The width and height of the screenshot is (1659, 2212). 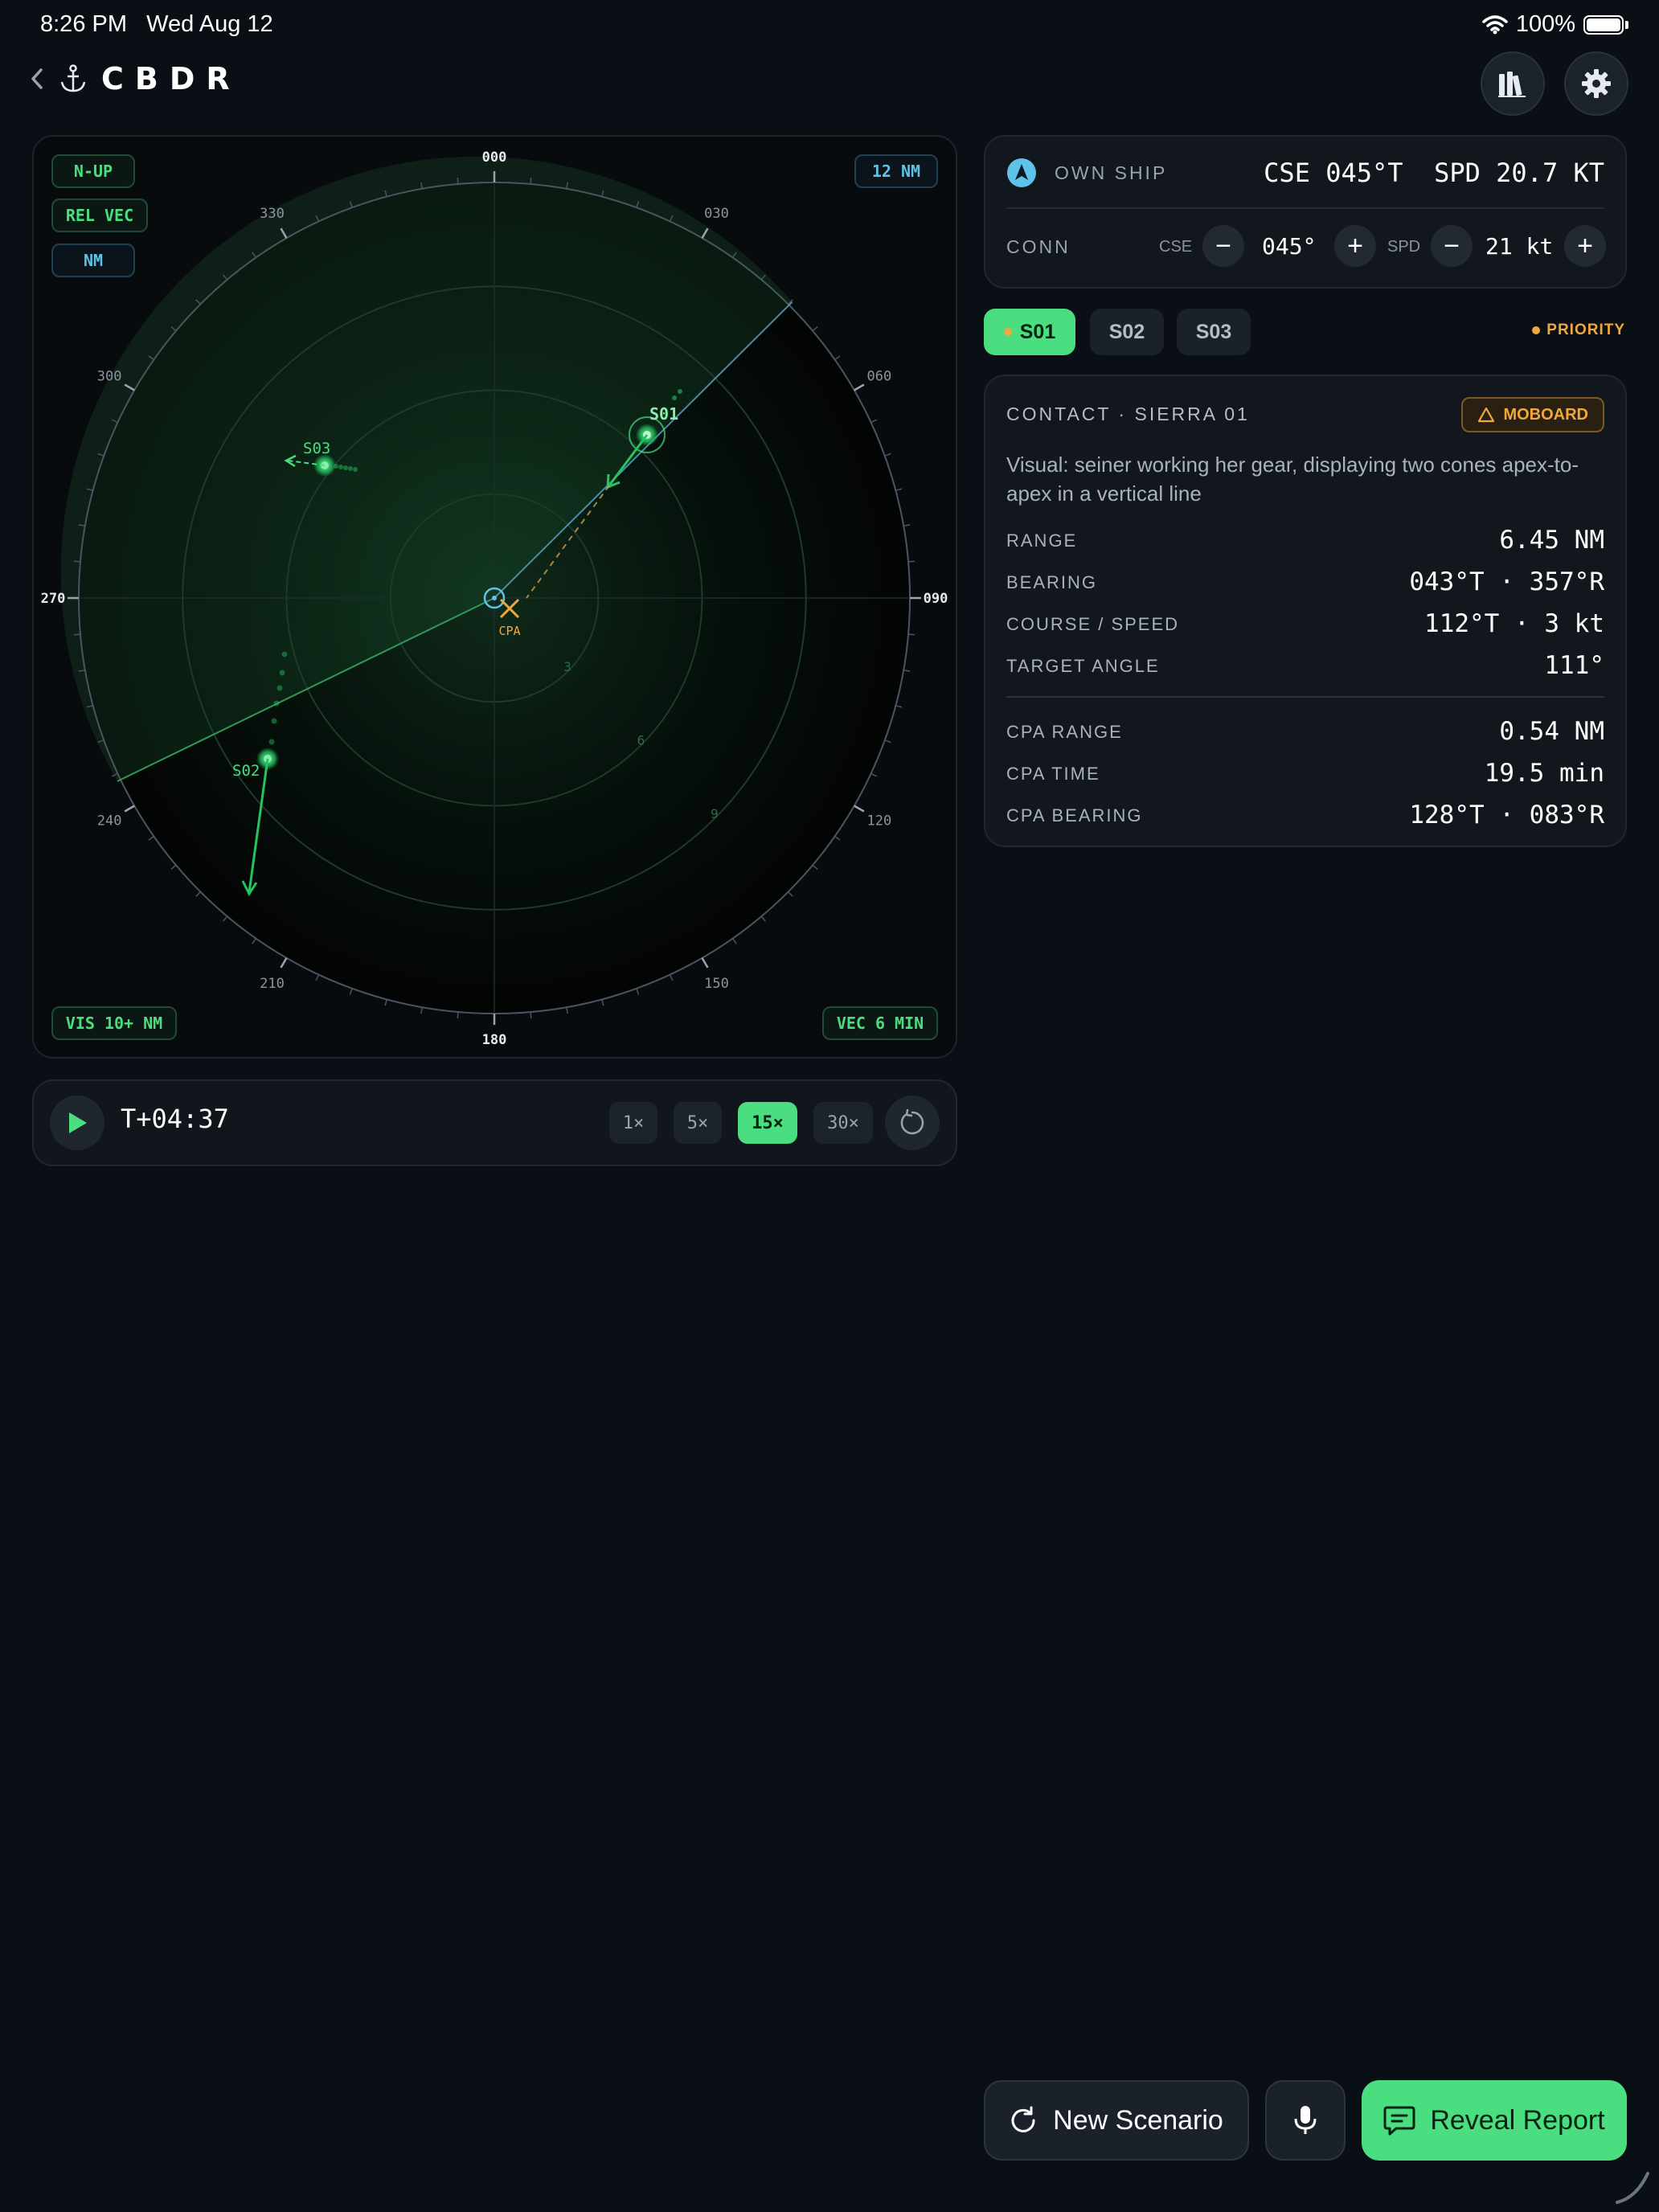 What do you see at coordinates (1023, 2119) in the screenshot?
I see `refresh-icon` at bounding box center [1023, 2119].